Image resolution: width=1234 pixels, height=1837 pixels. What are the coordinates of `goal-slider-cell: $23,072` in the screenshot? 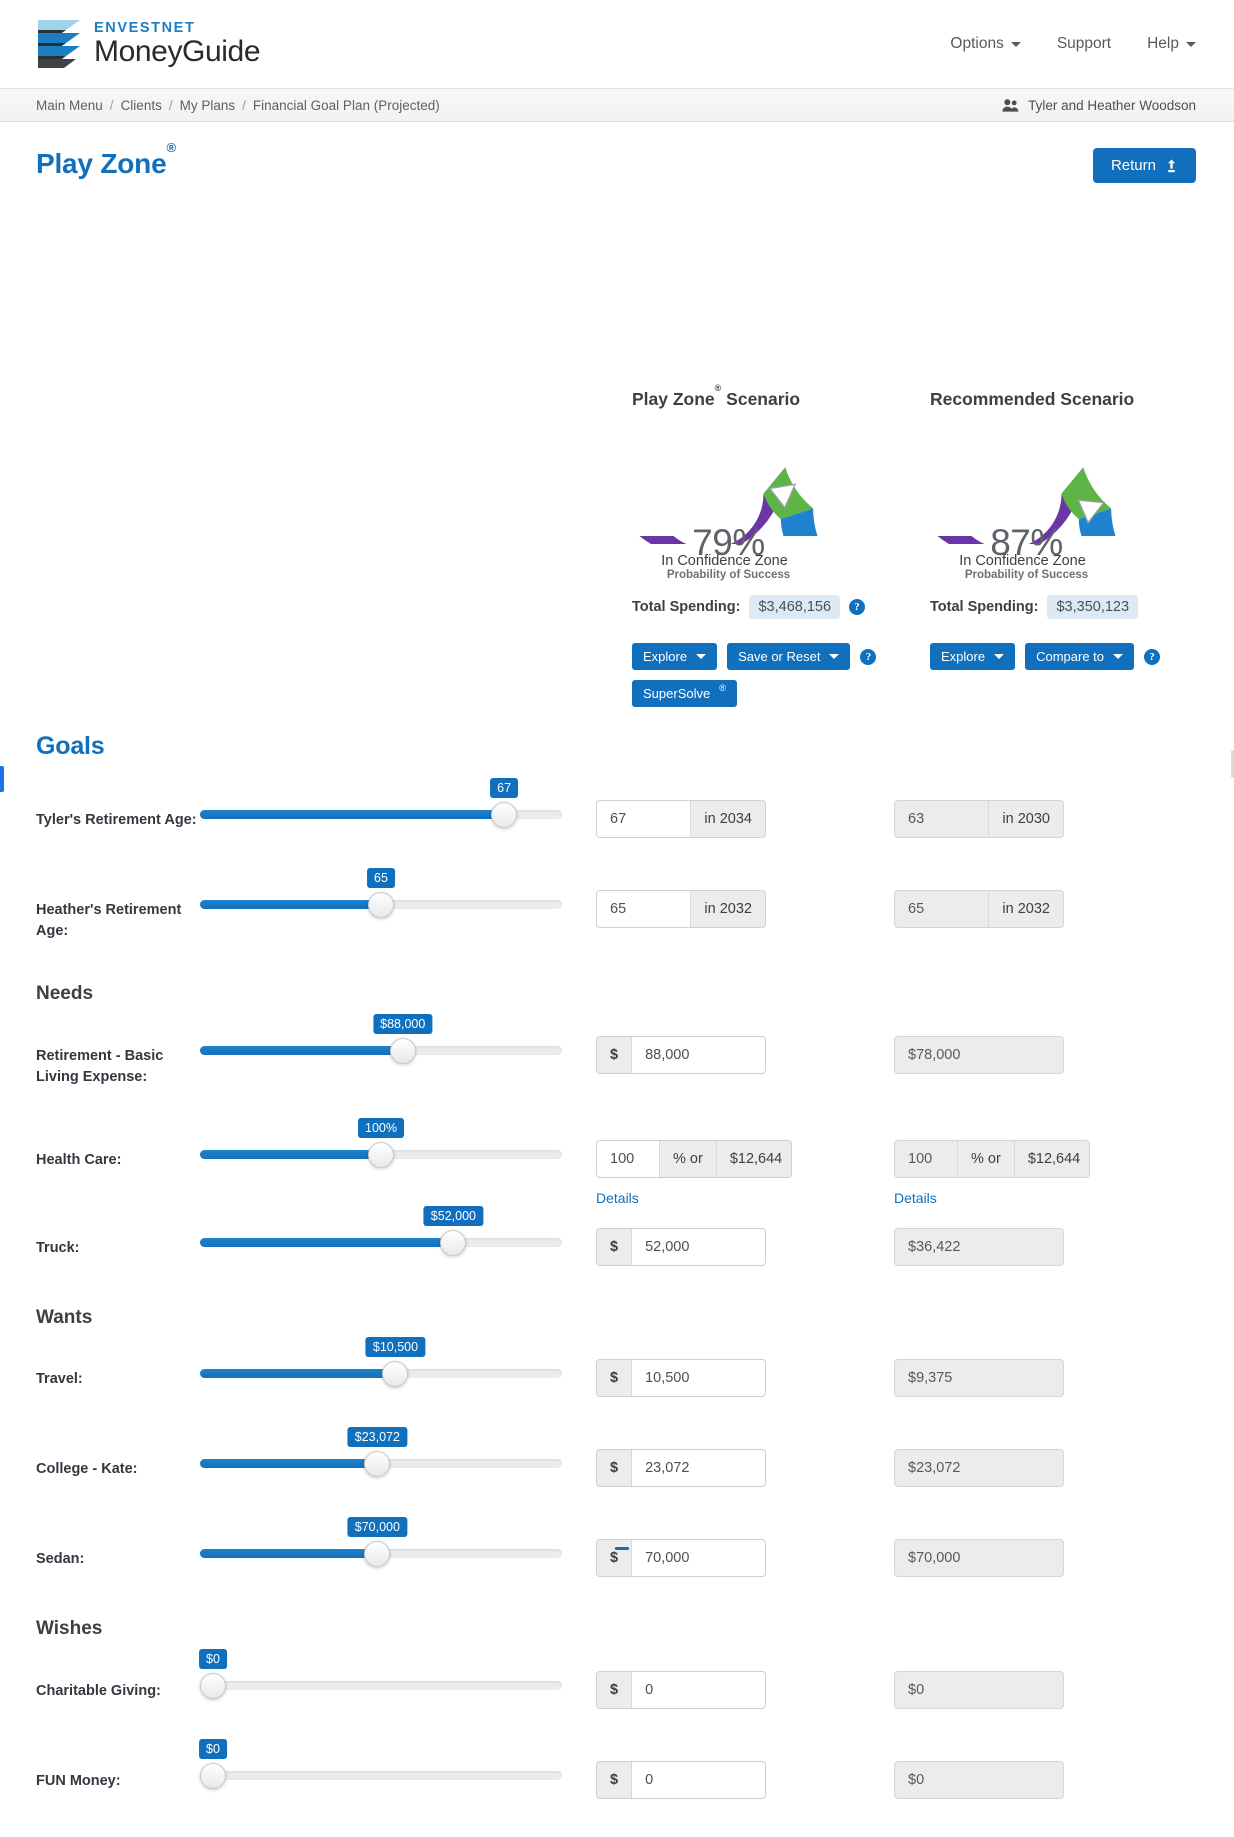 It's located at (398, 1456).